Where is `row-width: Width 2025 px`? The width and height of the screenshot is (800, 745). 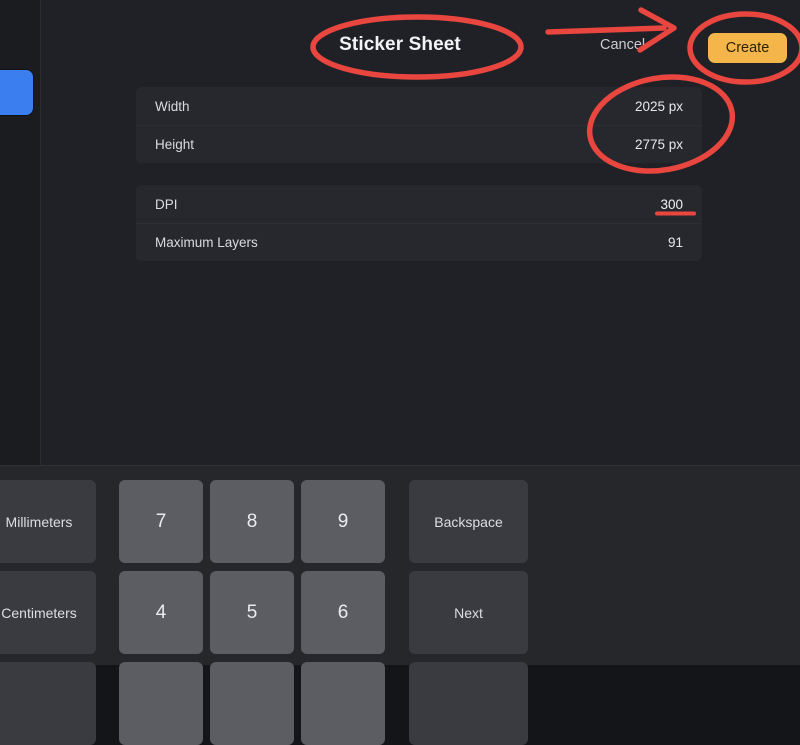 row-width: Width 2025 px is located at coordinates (419, 106).